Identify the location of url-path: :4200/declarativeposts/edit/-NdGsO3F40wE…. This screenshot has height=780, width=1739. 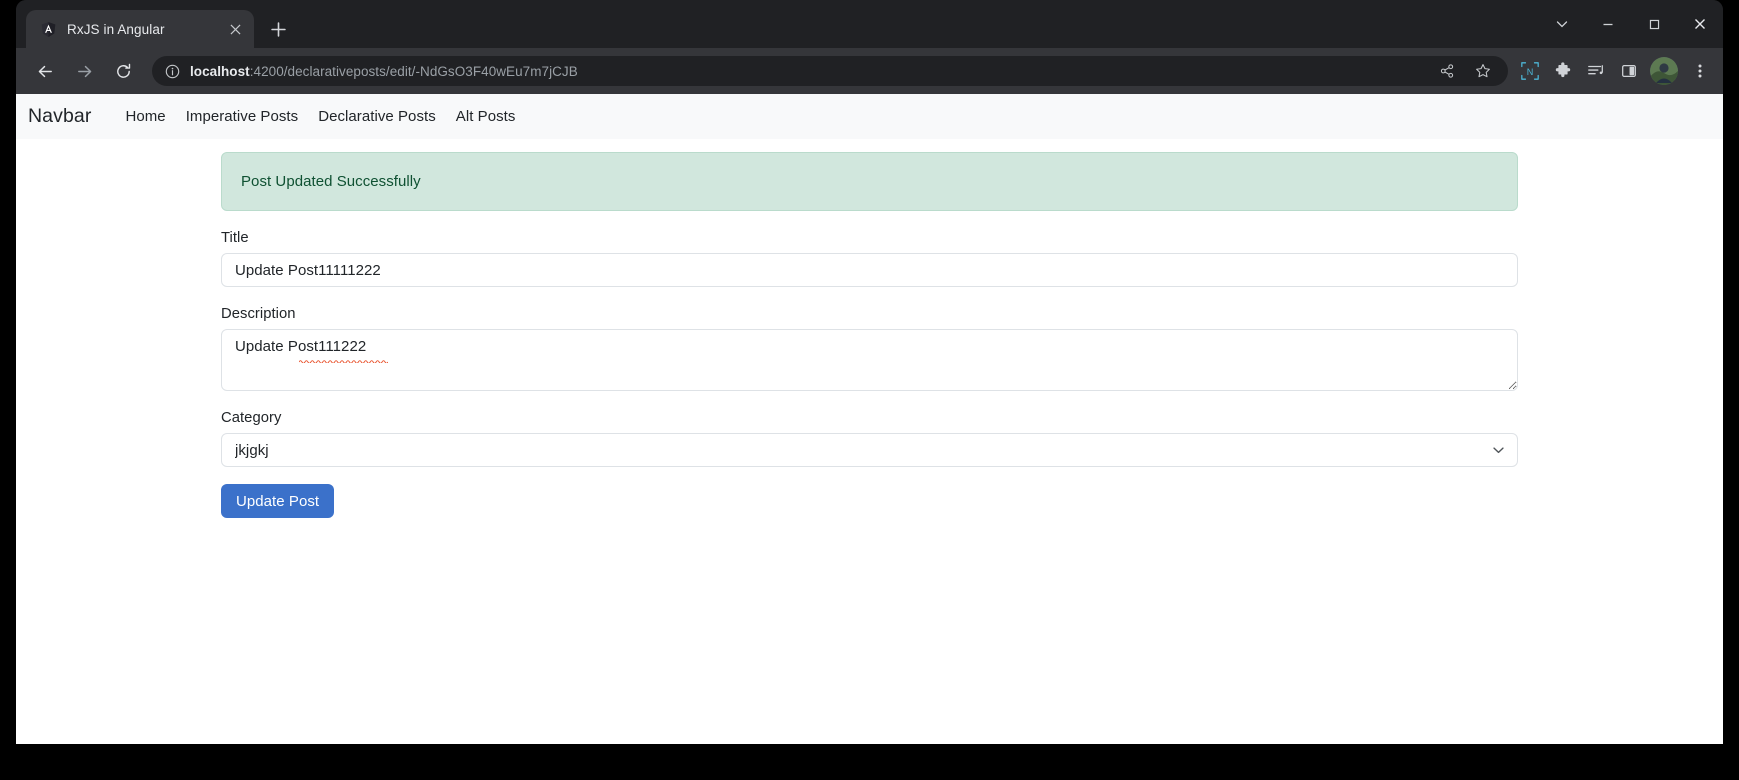
(413, 71).